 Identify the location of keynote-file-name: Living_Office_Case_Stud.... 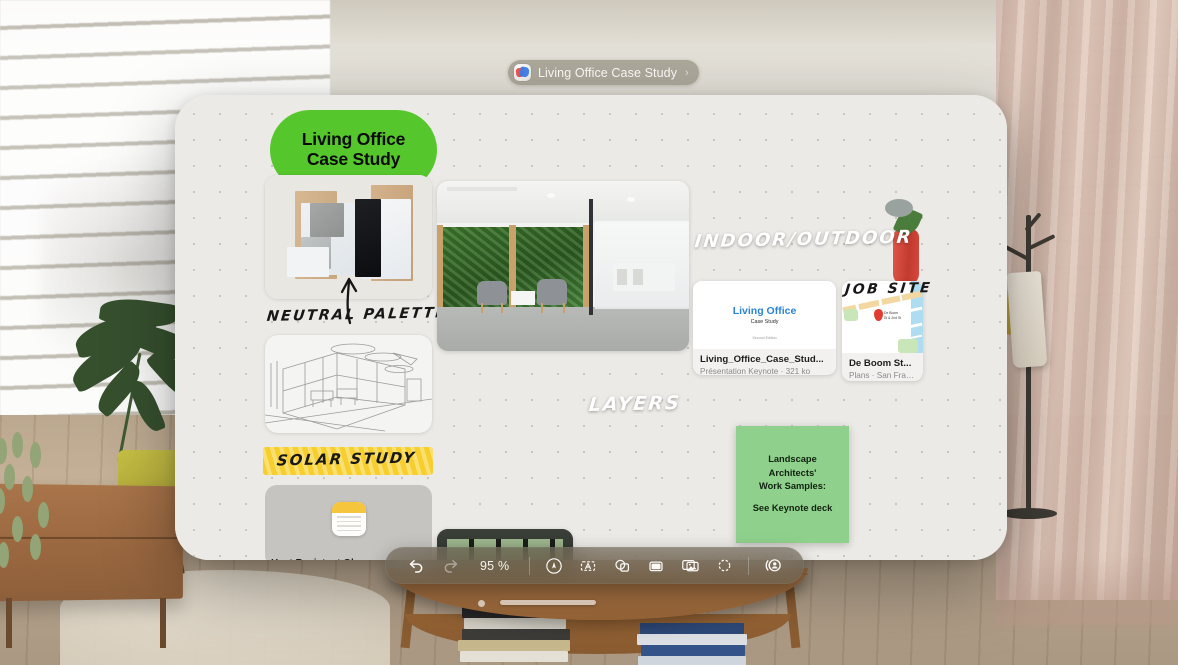
(762, 359).